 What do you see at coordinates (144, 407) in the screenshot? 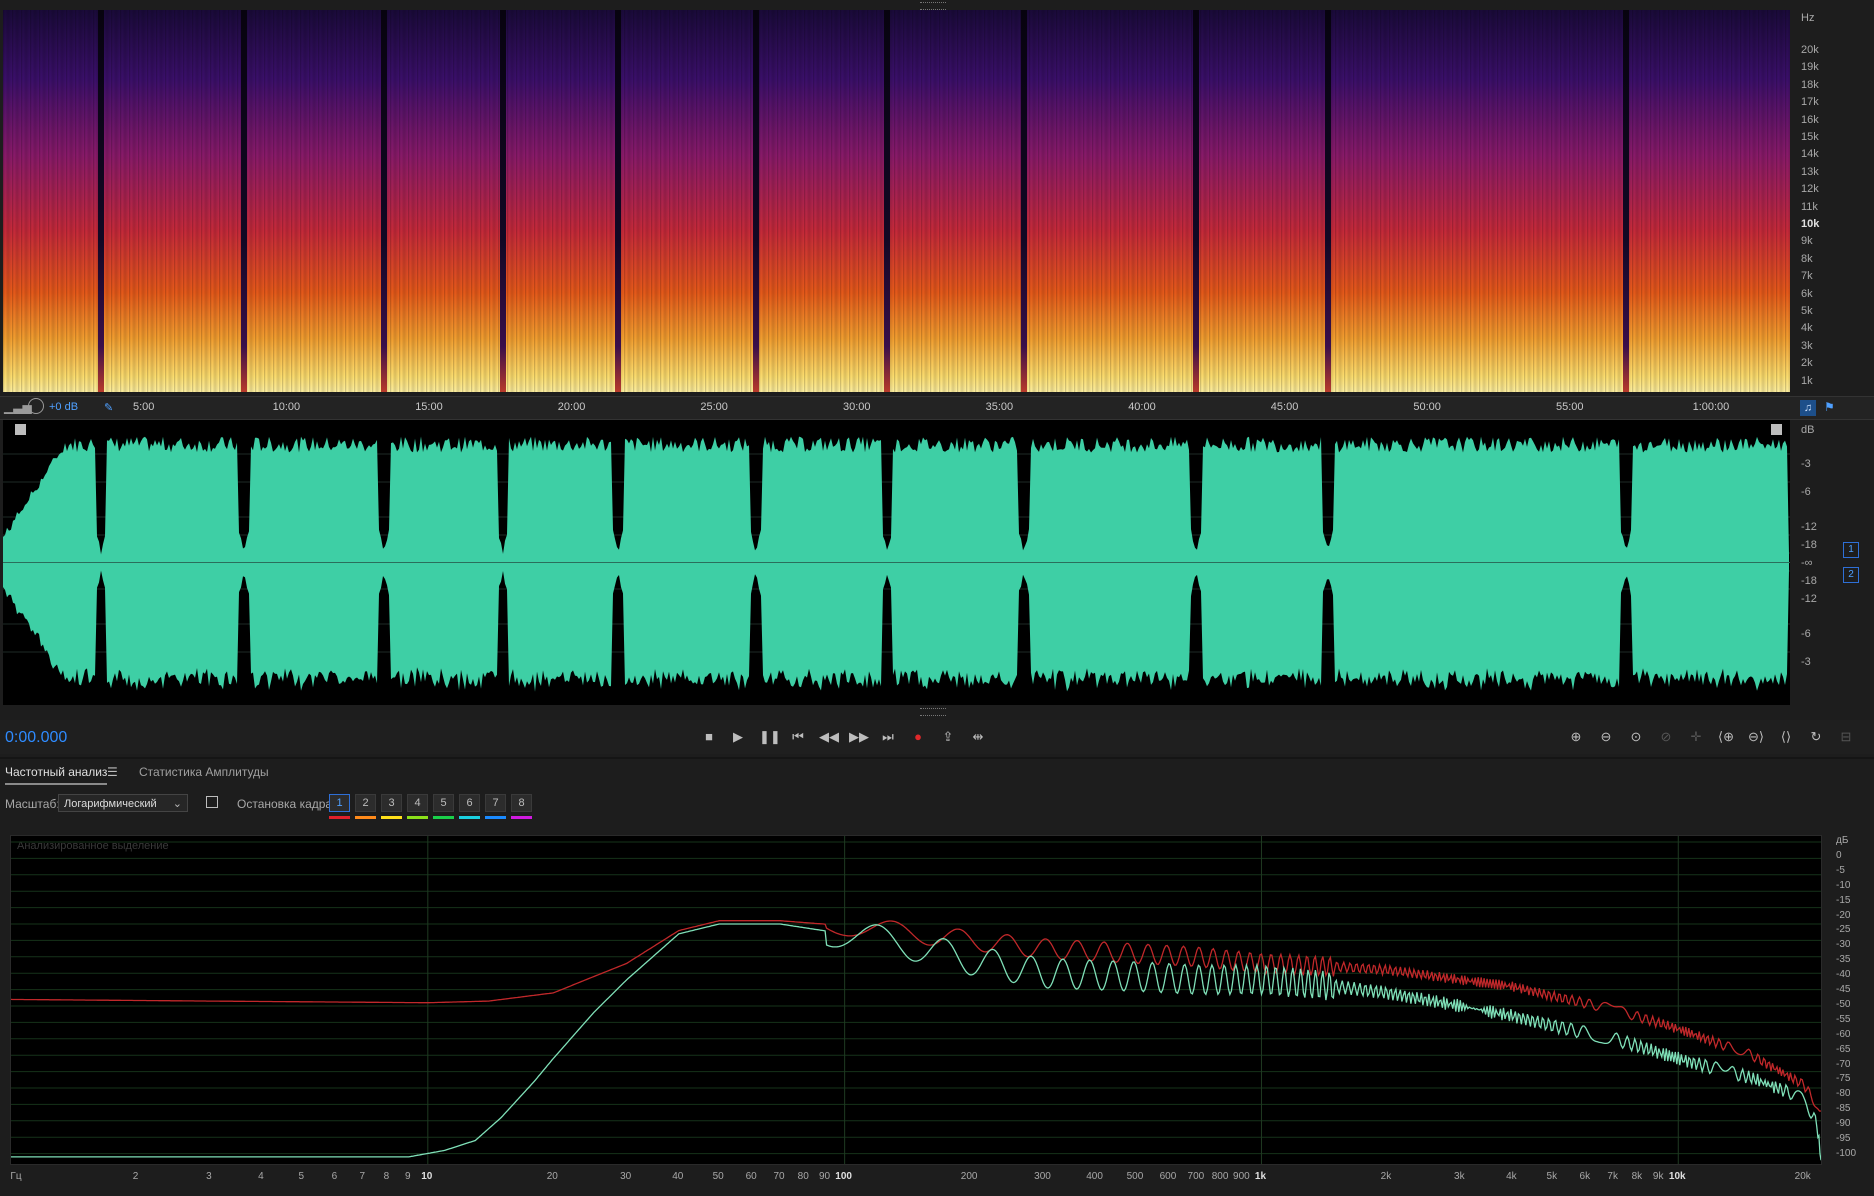
I see `timeline-tick: 5:00` at bounding box center [144, 407].